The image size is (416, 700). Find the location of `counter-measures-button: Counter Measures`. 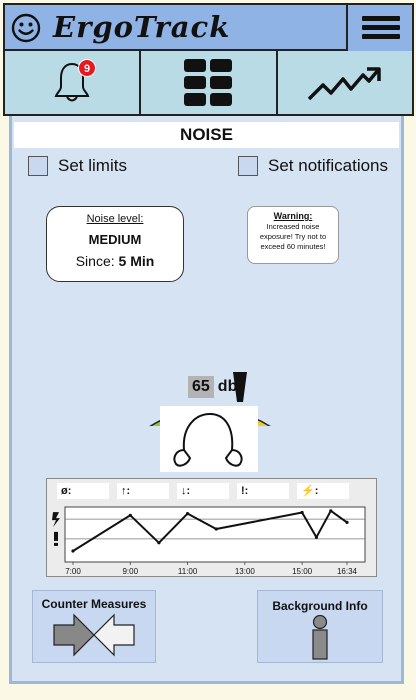

counter-measures-button: Counter Measures is located at coordinates (94, 626).